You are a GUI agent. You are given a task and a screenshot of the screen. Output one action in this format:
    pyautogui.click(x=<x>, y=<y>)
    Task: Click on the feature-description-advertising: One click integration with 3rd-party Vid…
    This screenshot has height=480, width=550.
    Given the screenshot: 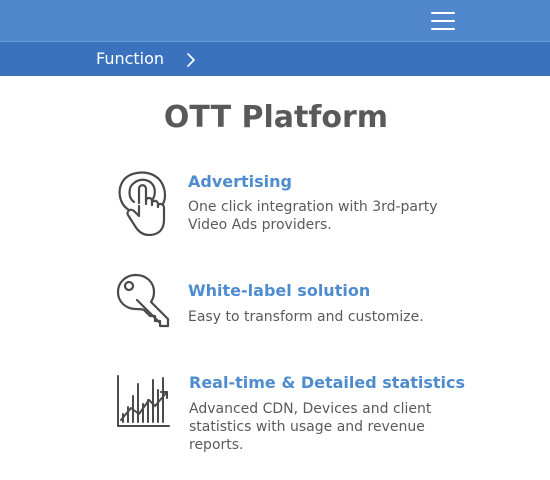 What is the action you would take?
    pyautogui.click(x=313, y=216)
    